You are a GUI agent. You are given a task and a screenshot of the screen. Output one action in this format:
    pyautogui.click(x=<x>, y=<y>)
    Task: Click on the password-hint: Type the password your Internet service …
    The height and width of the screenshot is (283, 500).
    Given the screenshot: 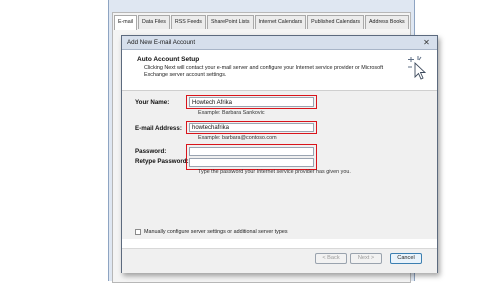 What is the action you would take?
    pyautogui.click(x=274, y=172)
    